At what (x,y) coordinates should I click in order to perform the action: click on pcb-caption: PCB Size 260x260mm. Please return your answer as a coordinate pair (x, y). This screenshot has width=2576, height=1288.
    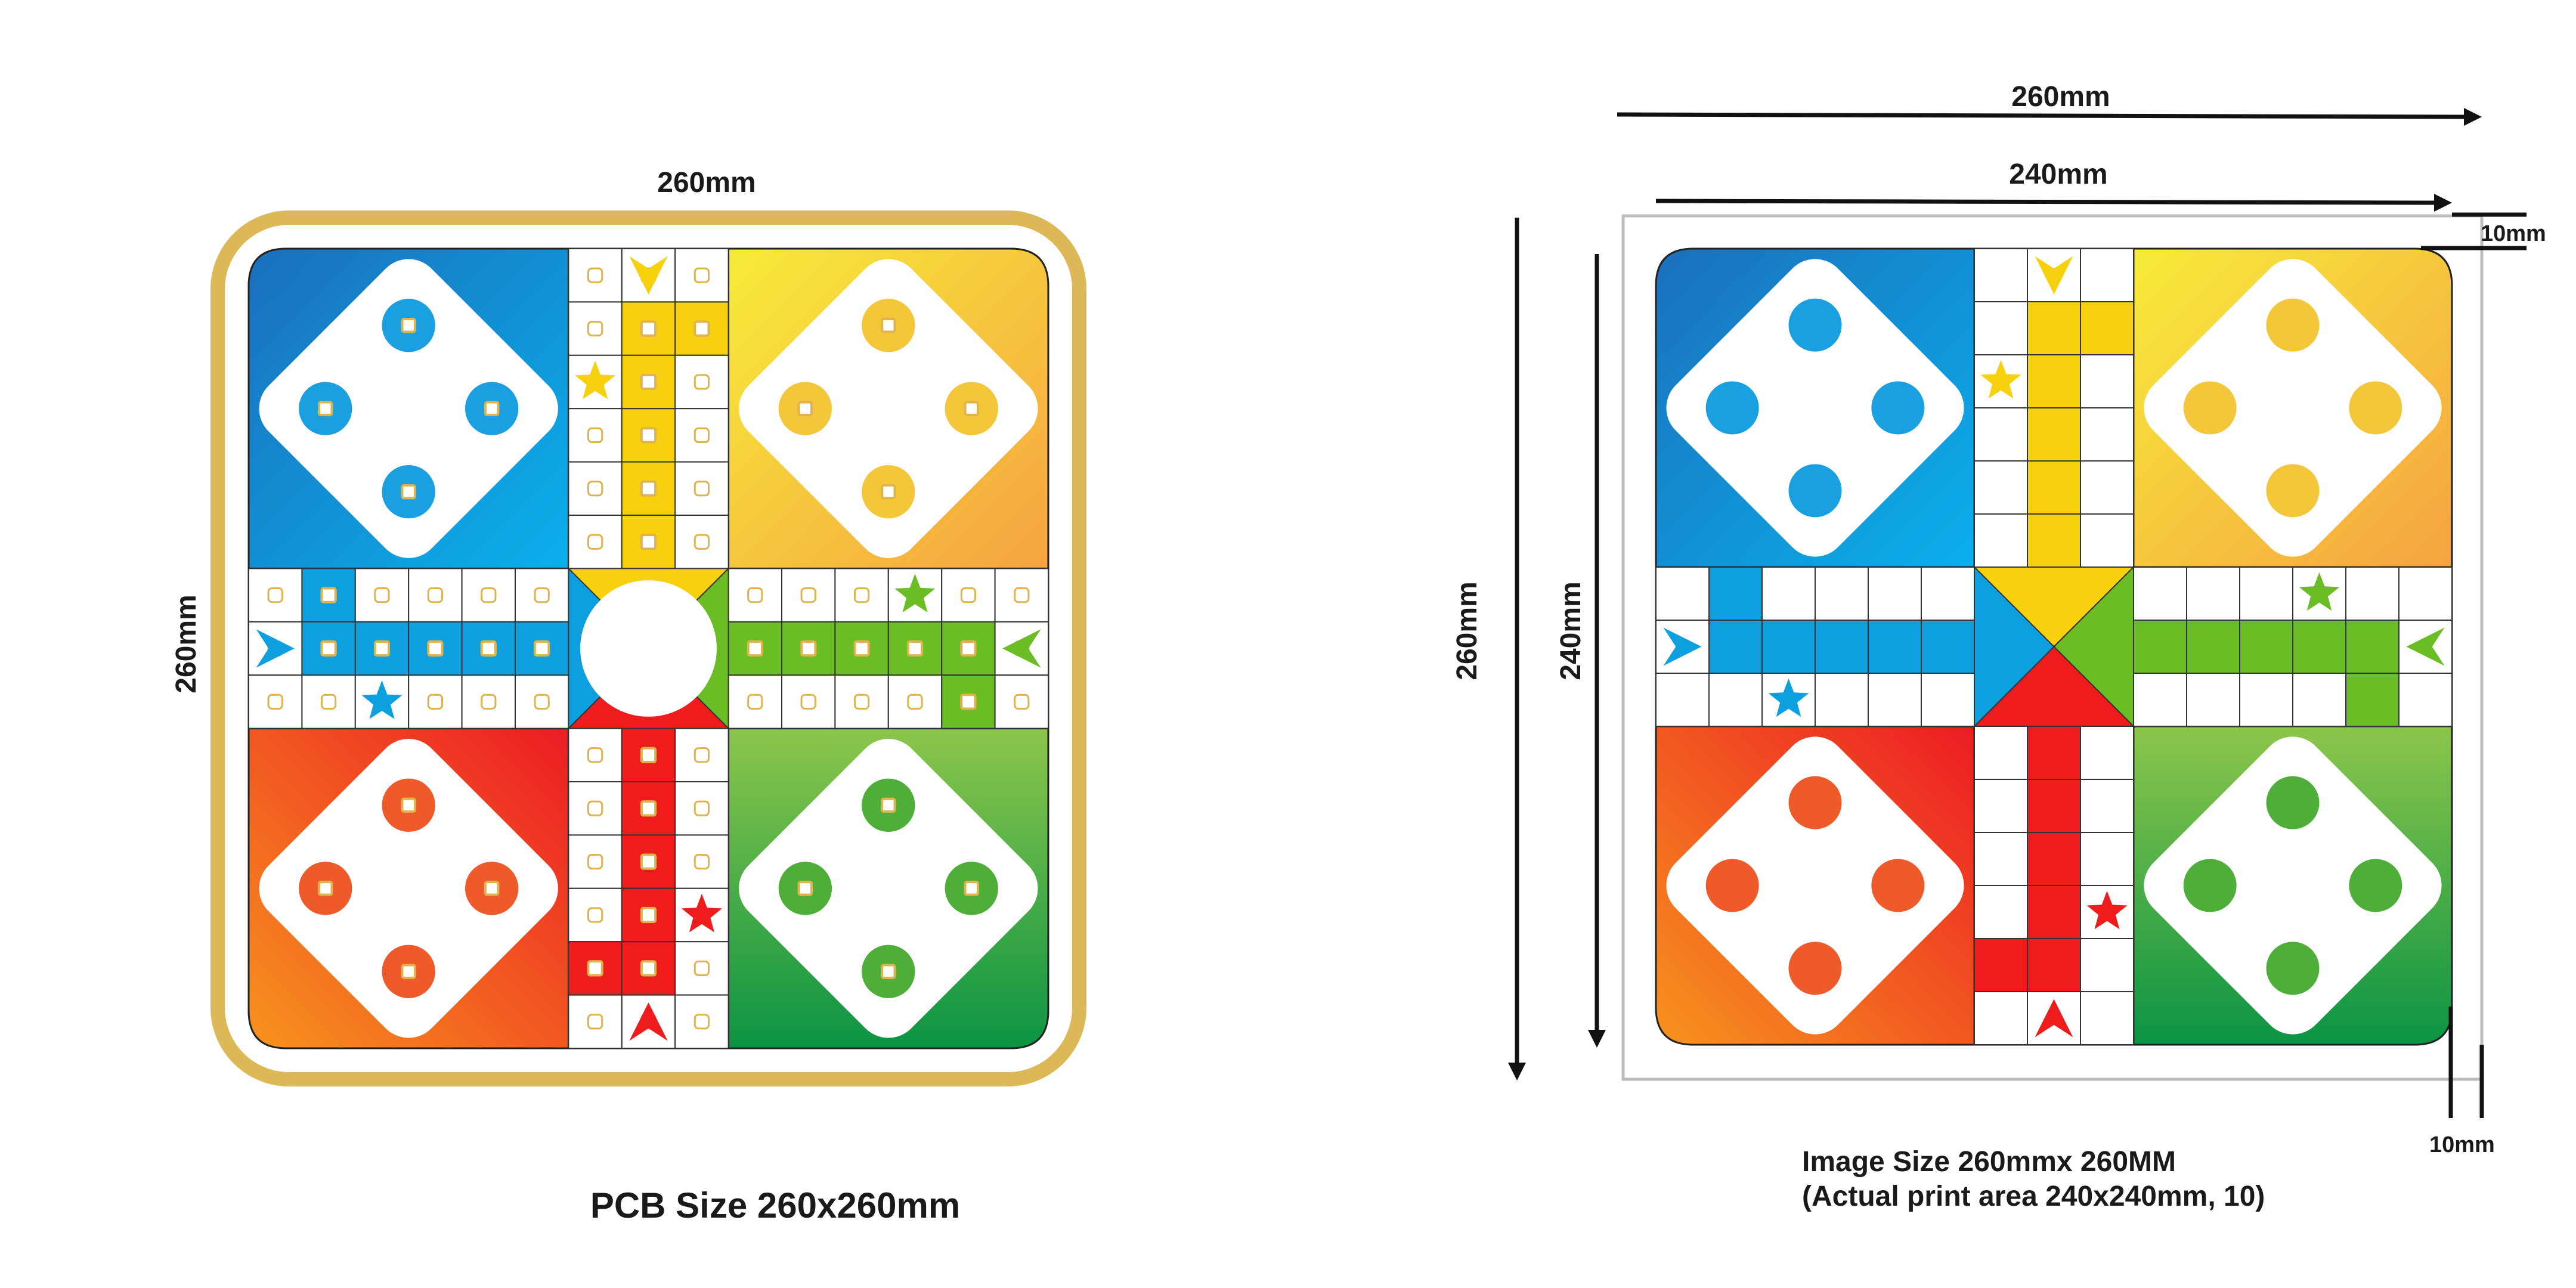
    Looking at the image, I should click on (775, 1205).